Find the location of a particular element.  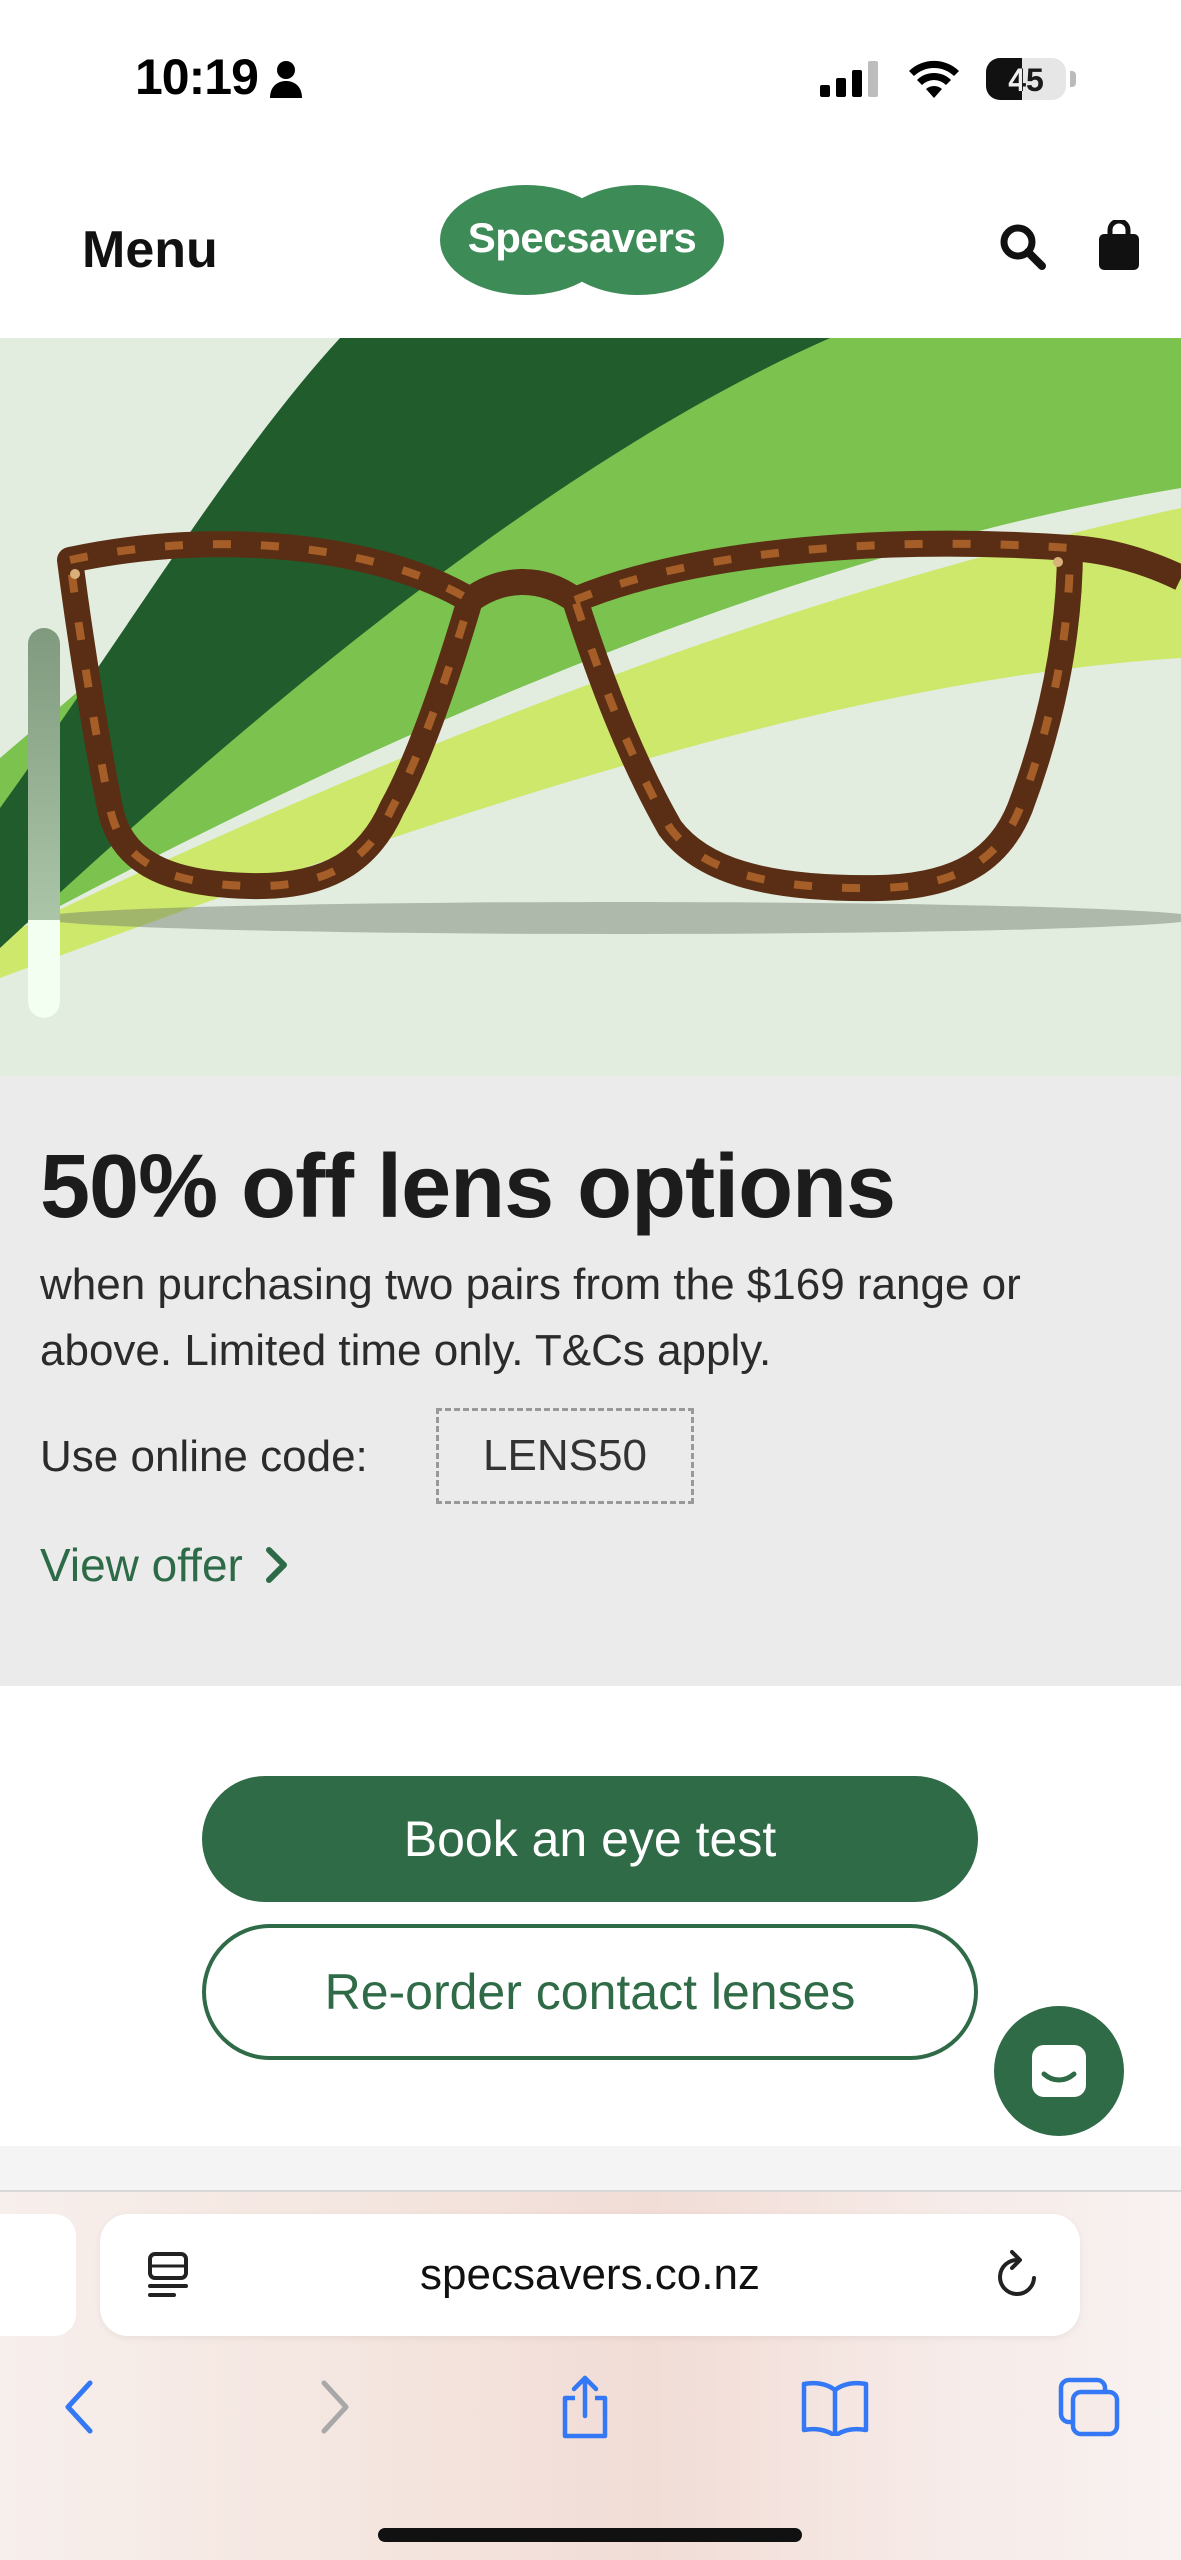

chat-icon is located at coordinates (1059, 2071).